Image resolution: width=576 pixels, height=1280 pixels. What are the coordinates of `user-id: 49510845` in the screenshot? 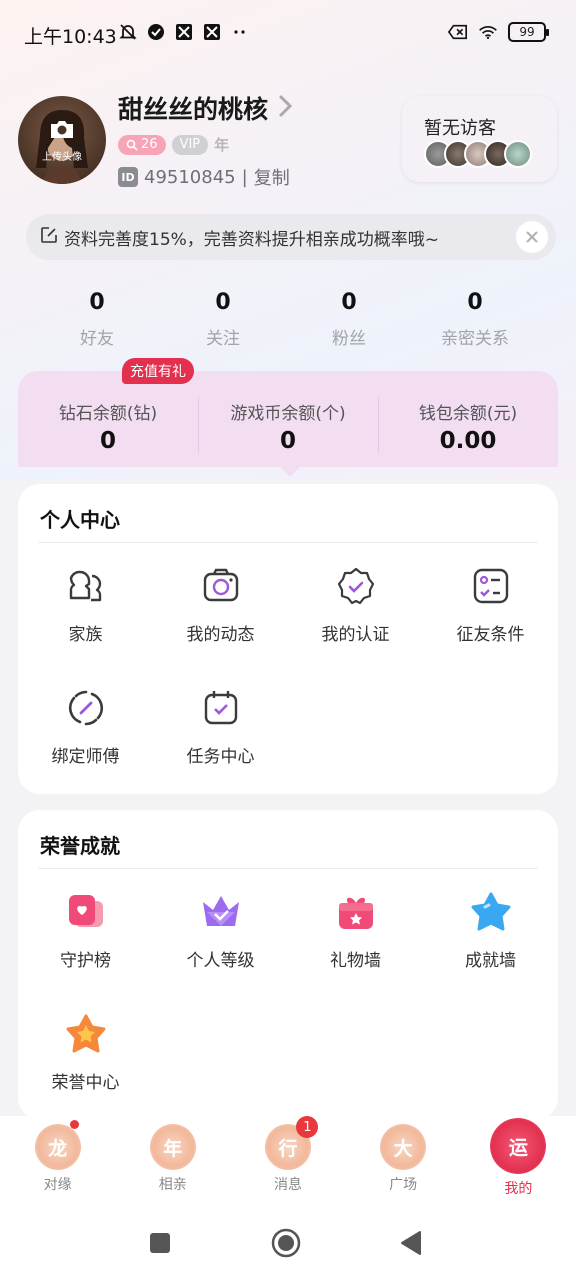 It's located at (190, 177).